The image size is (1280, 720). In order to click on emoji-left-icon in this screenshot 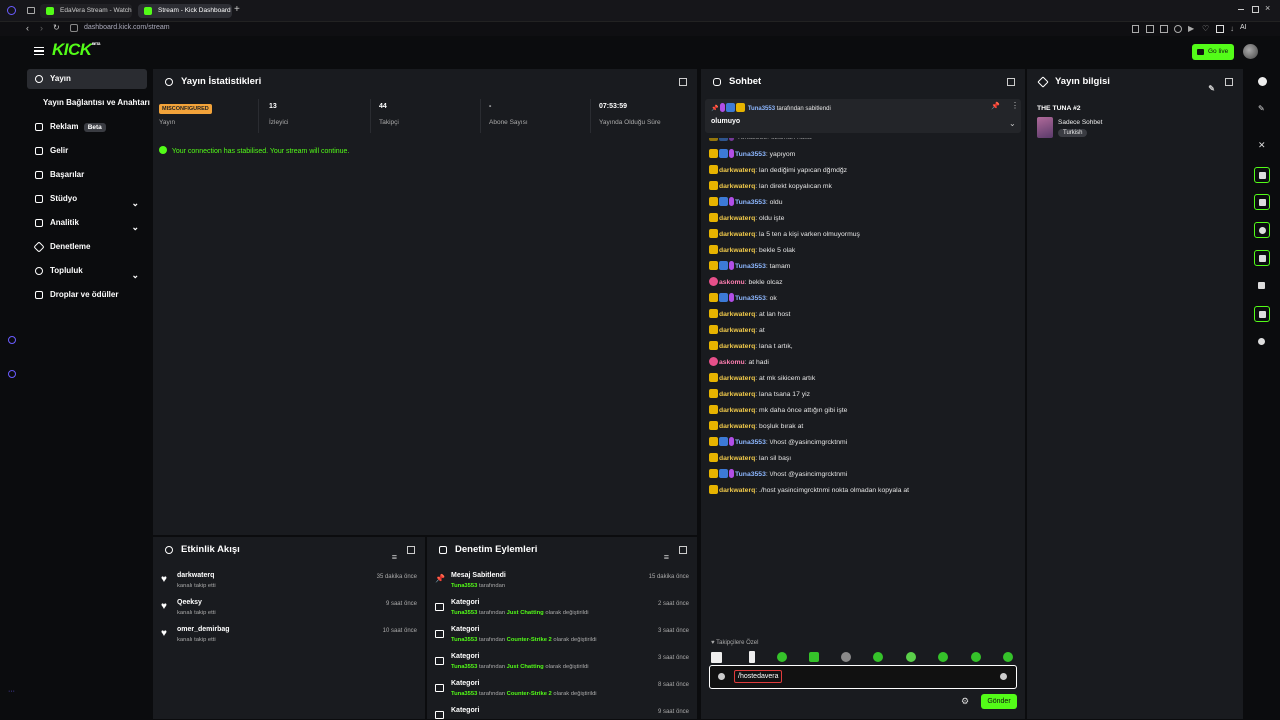, I will do `click(721, 676)`.